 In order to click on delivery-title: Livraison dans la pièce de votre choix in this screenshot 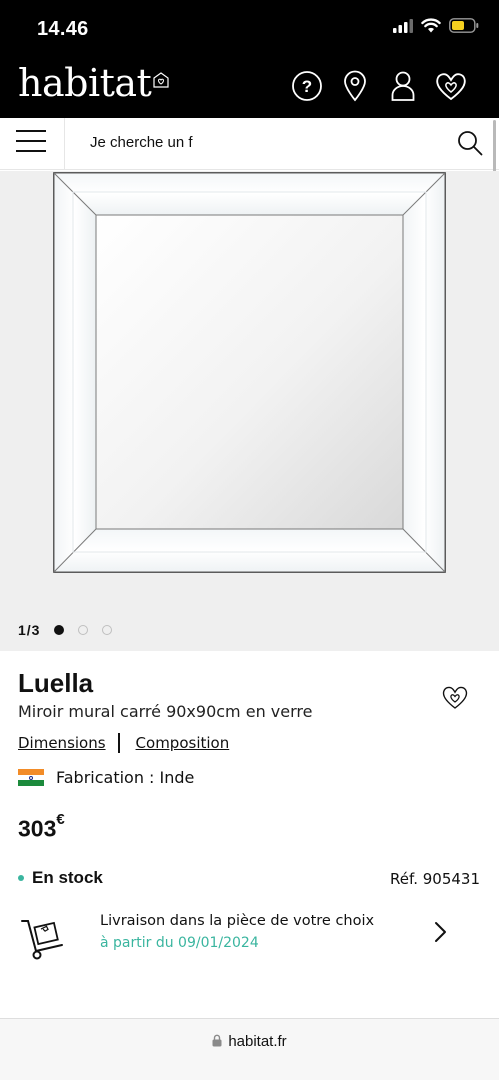, I will do `click(237, 921)`.